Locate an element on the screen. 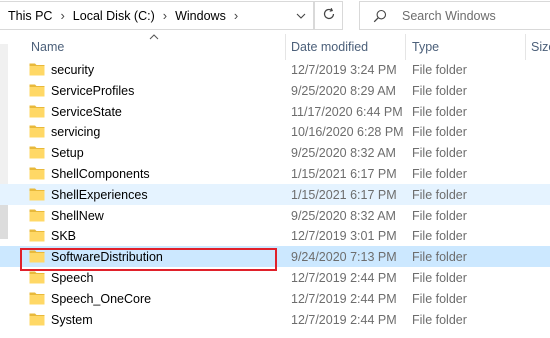 The image size is (550, 338). refresh-button is located at coordinates (328, 15).